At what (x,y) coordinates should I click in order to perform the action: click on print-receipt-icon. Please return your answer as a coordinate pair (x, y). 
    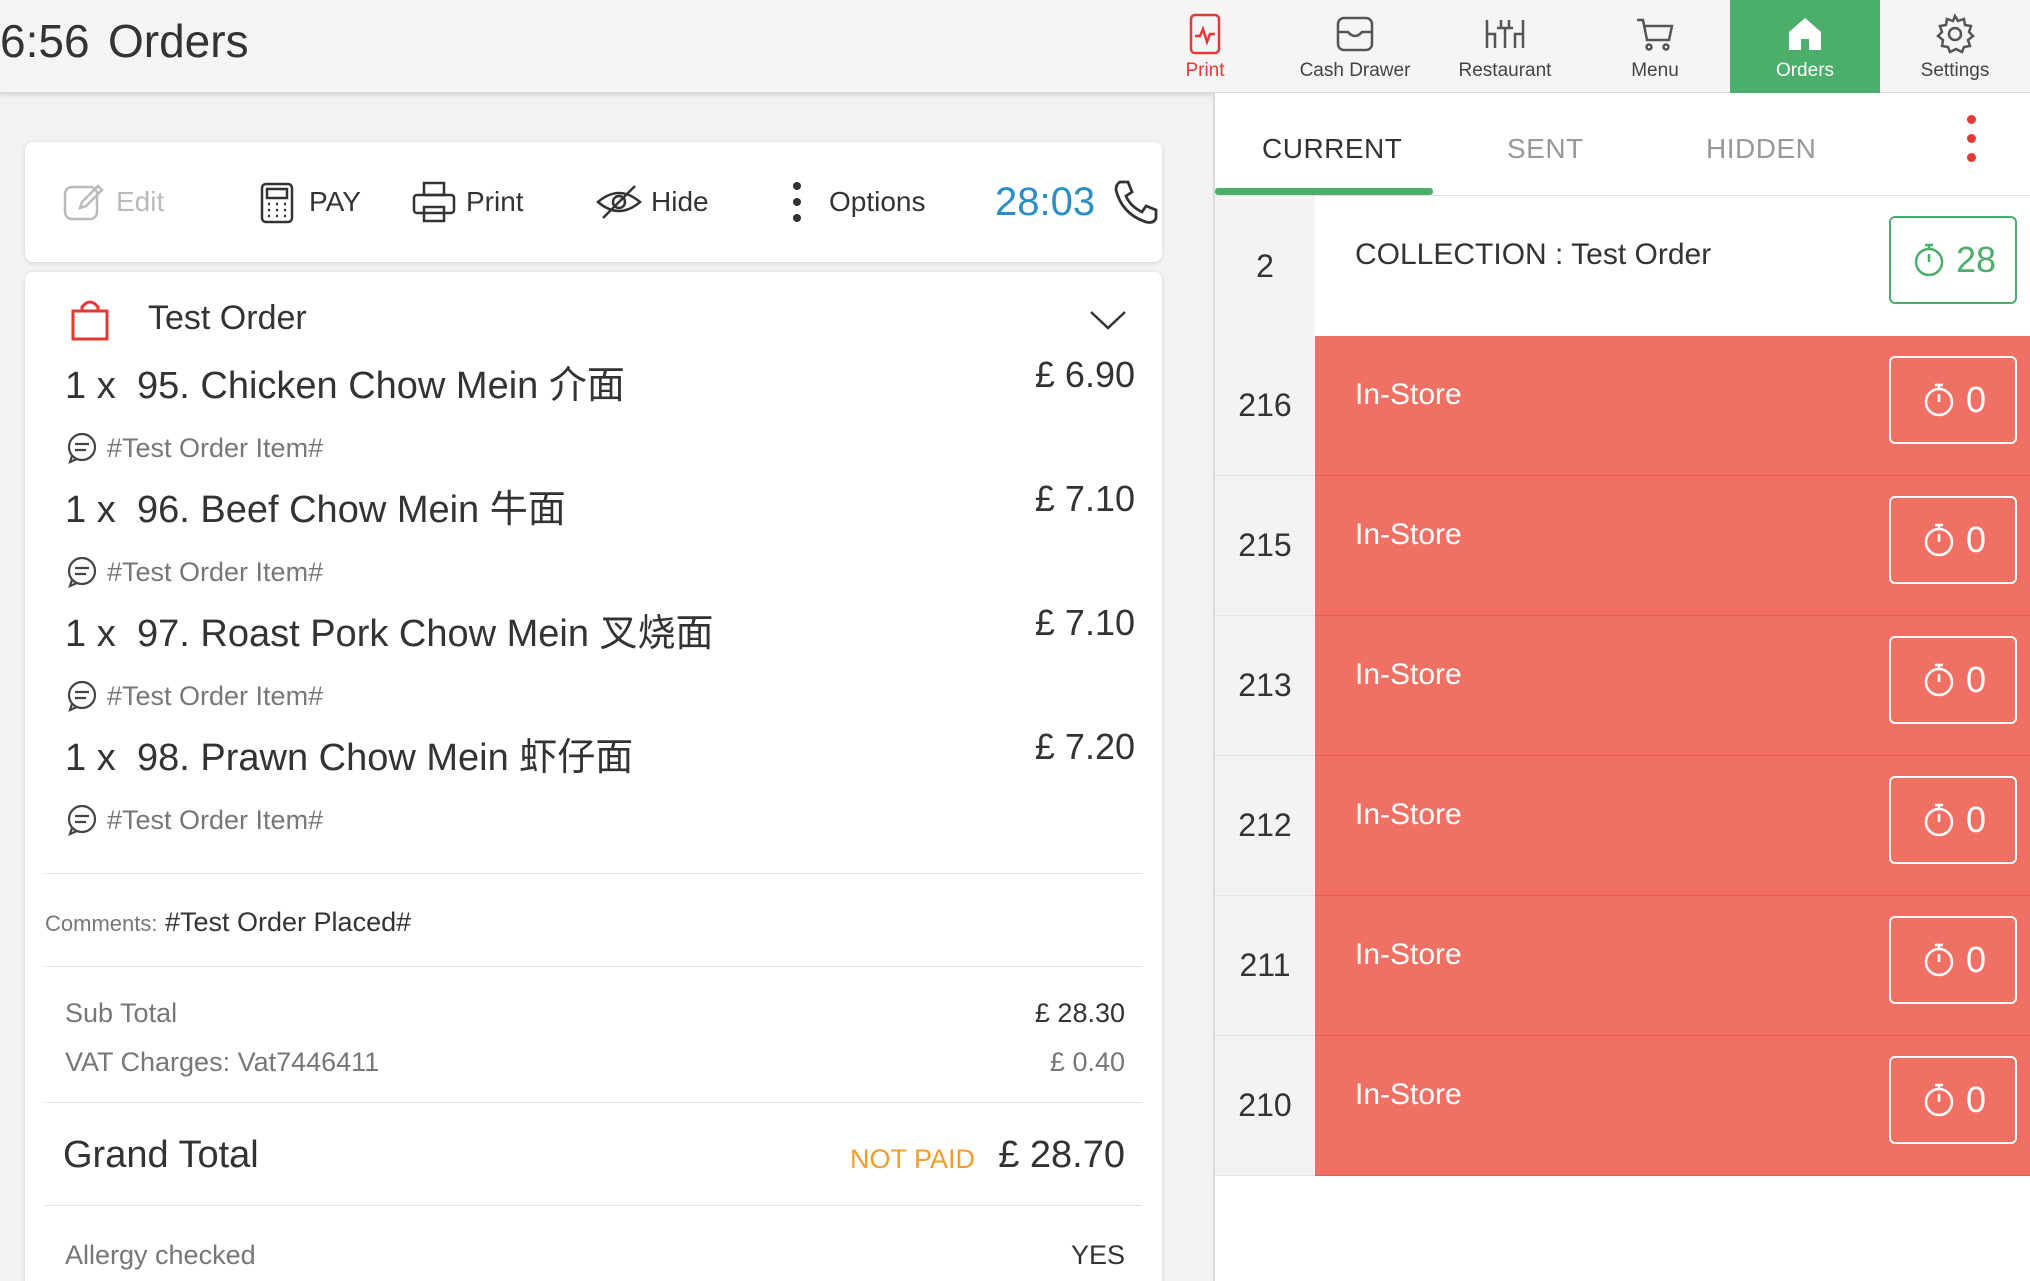
    Looking at the image, I should click on (1205, 33).